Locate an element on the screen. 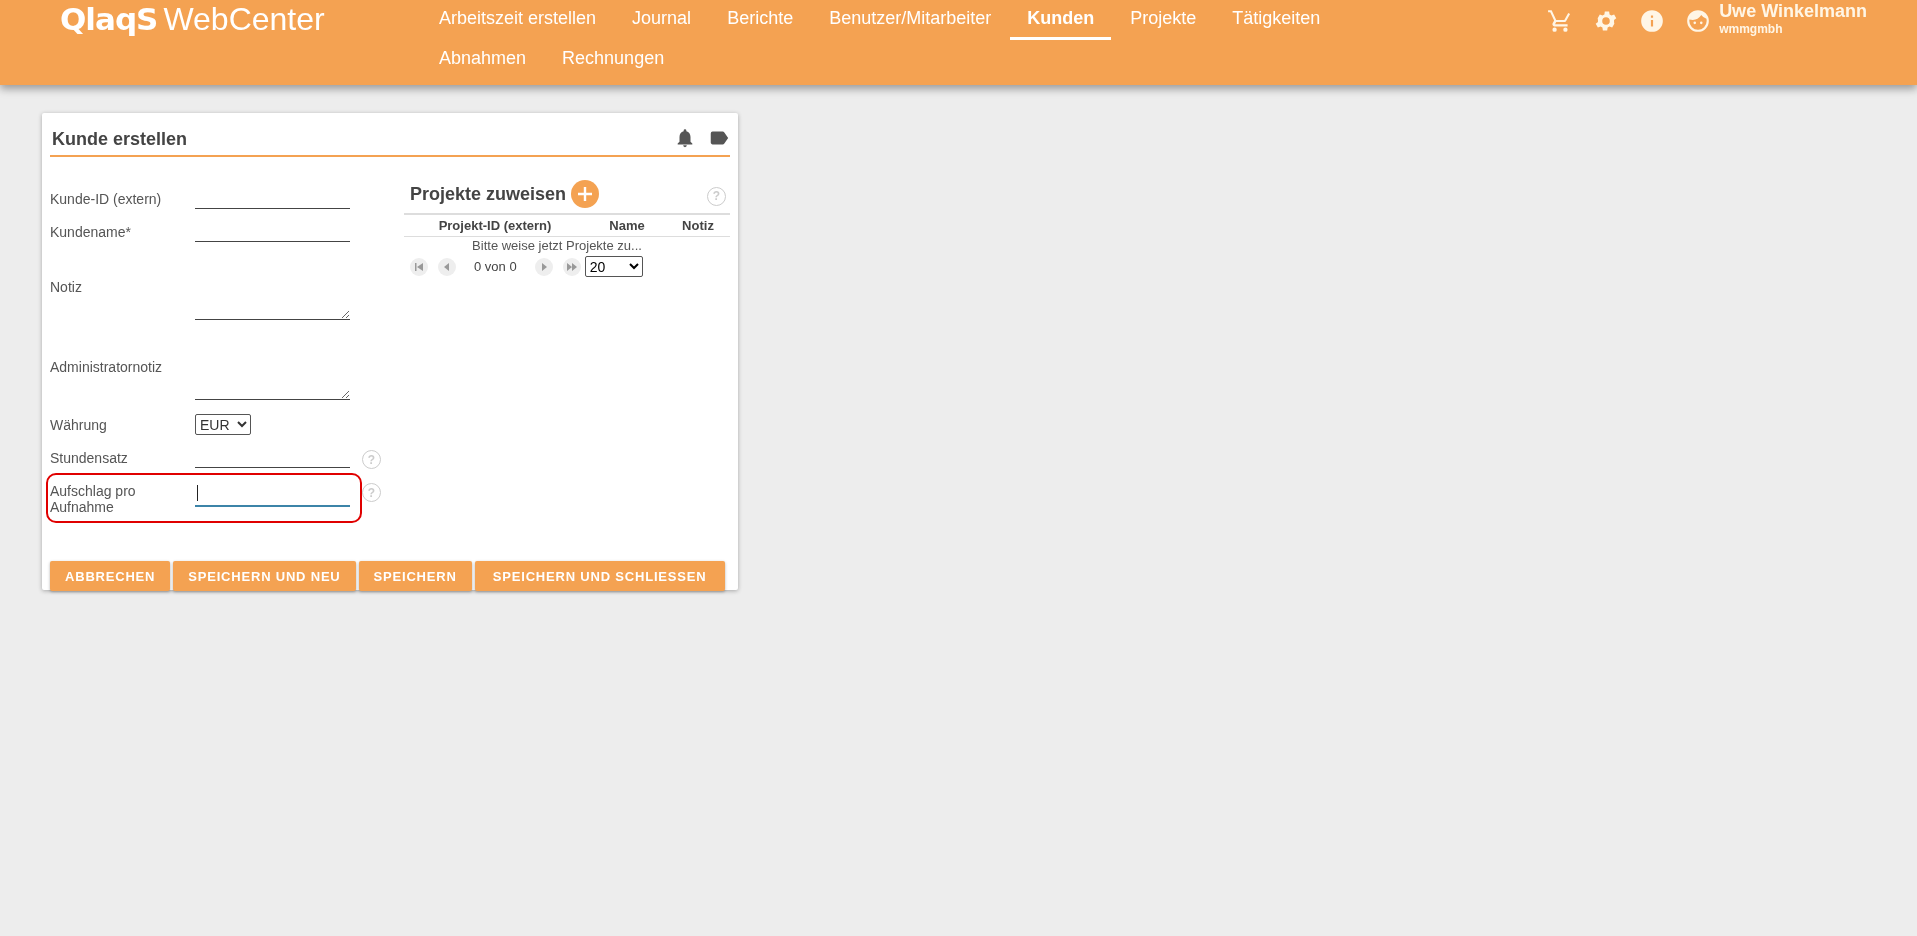  action-button: ABBRECHEN is located at coordinates (110, 576).